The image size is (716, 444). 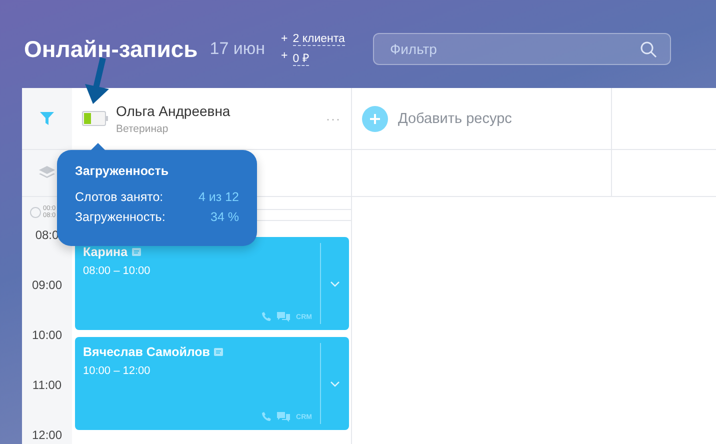 What do you see at coordinates (333, 119) in the screenshot?
I see `more-button: ···` at bounding box center [333, 119].